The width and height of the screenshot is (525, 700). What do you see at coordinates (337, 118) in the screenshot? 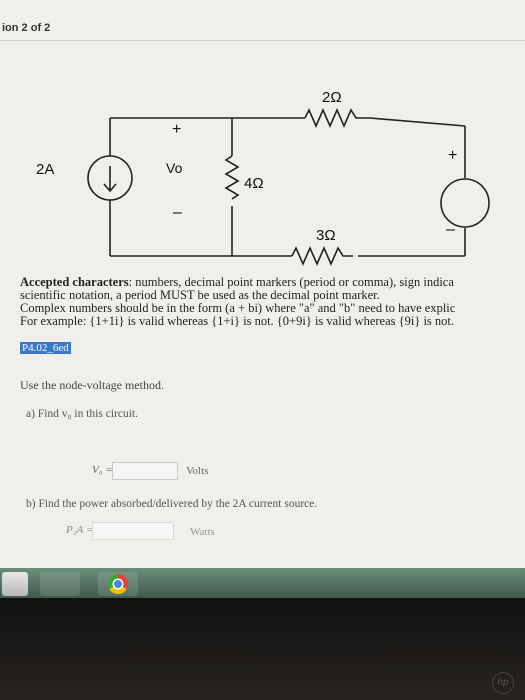
I see `resistor-2ohm` at bounding box center [337, 118].